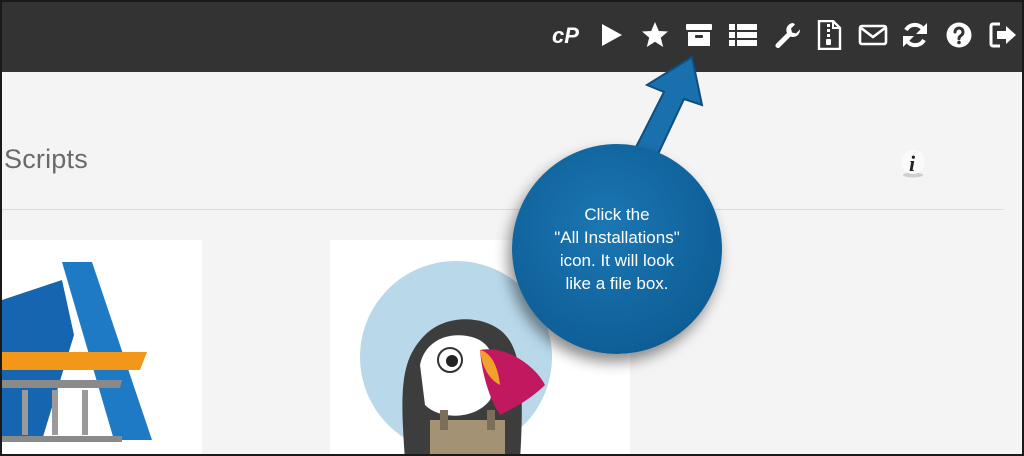 Image resolution: width=1024 pixels, height=456 pixels. I want to click on callout-arrow, so click(666, 112).